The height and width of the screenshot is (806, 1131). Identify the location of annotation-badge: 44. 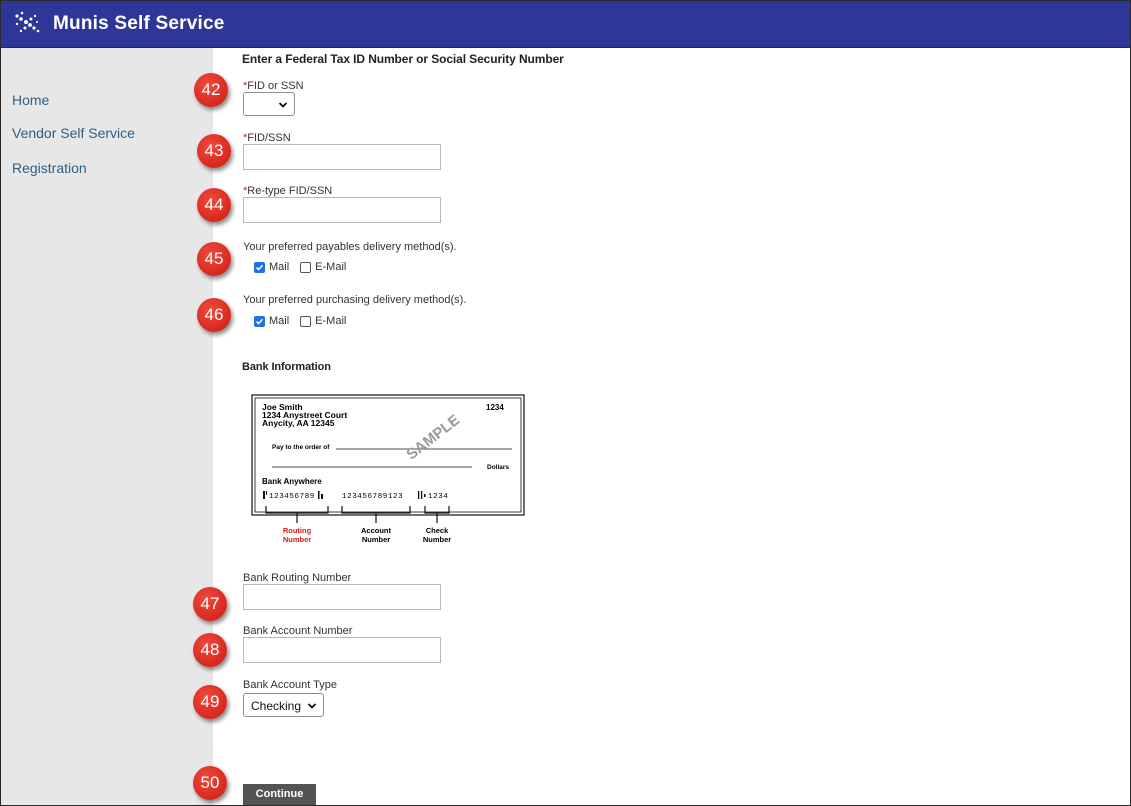
(214, 205).